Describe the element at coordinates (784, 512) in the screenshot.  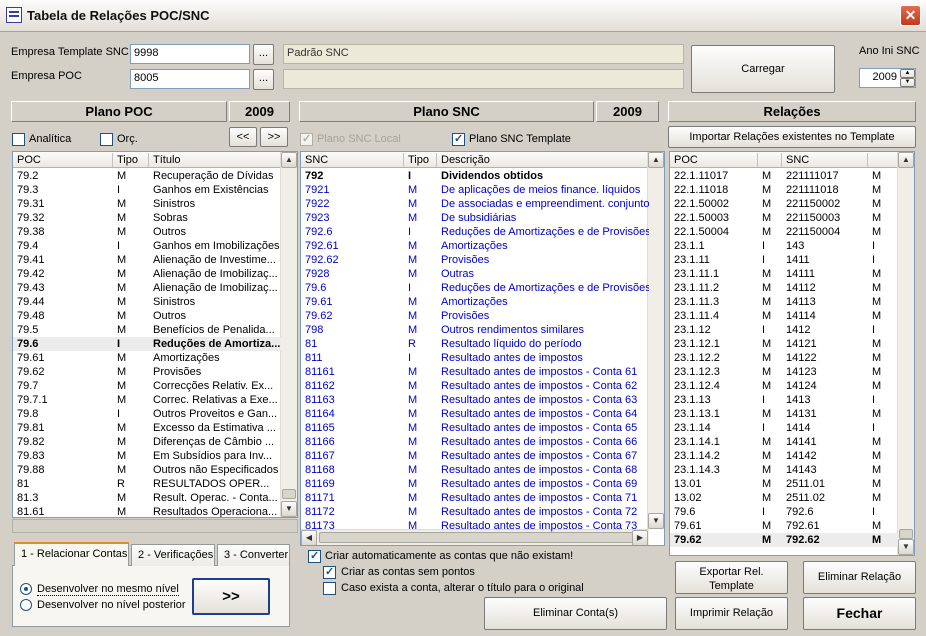
I see `rel-row: 79.6 I 792.6 I` at that location.